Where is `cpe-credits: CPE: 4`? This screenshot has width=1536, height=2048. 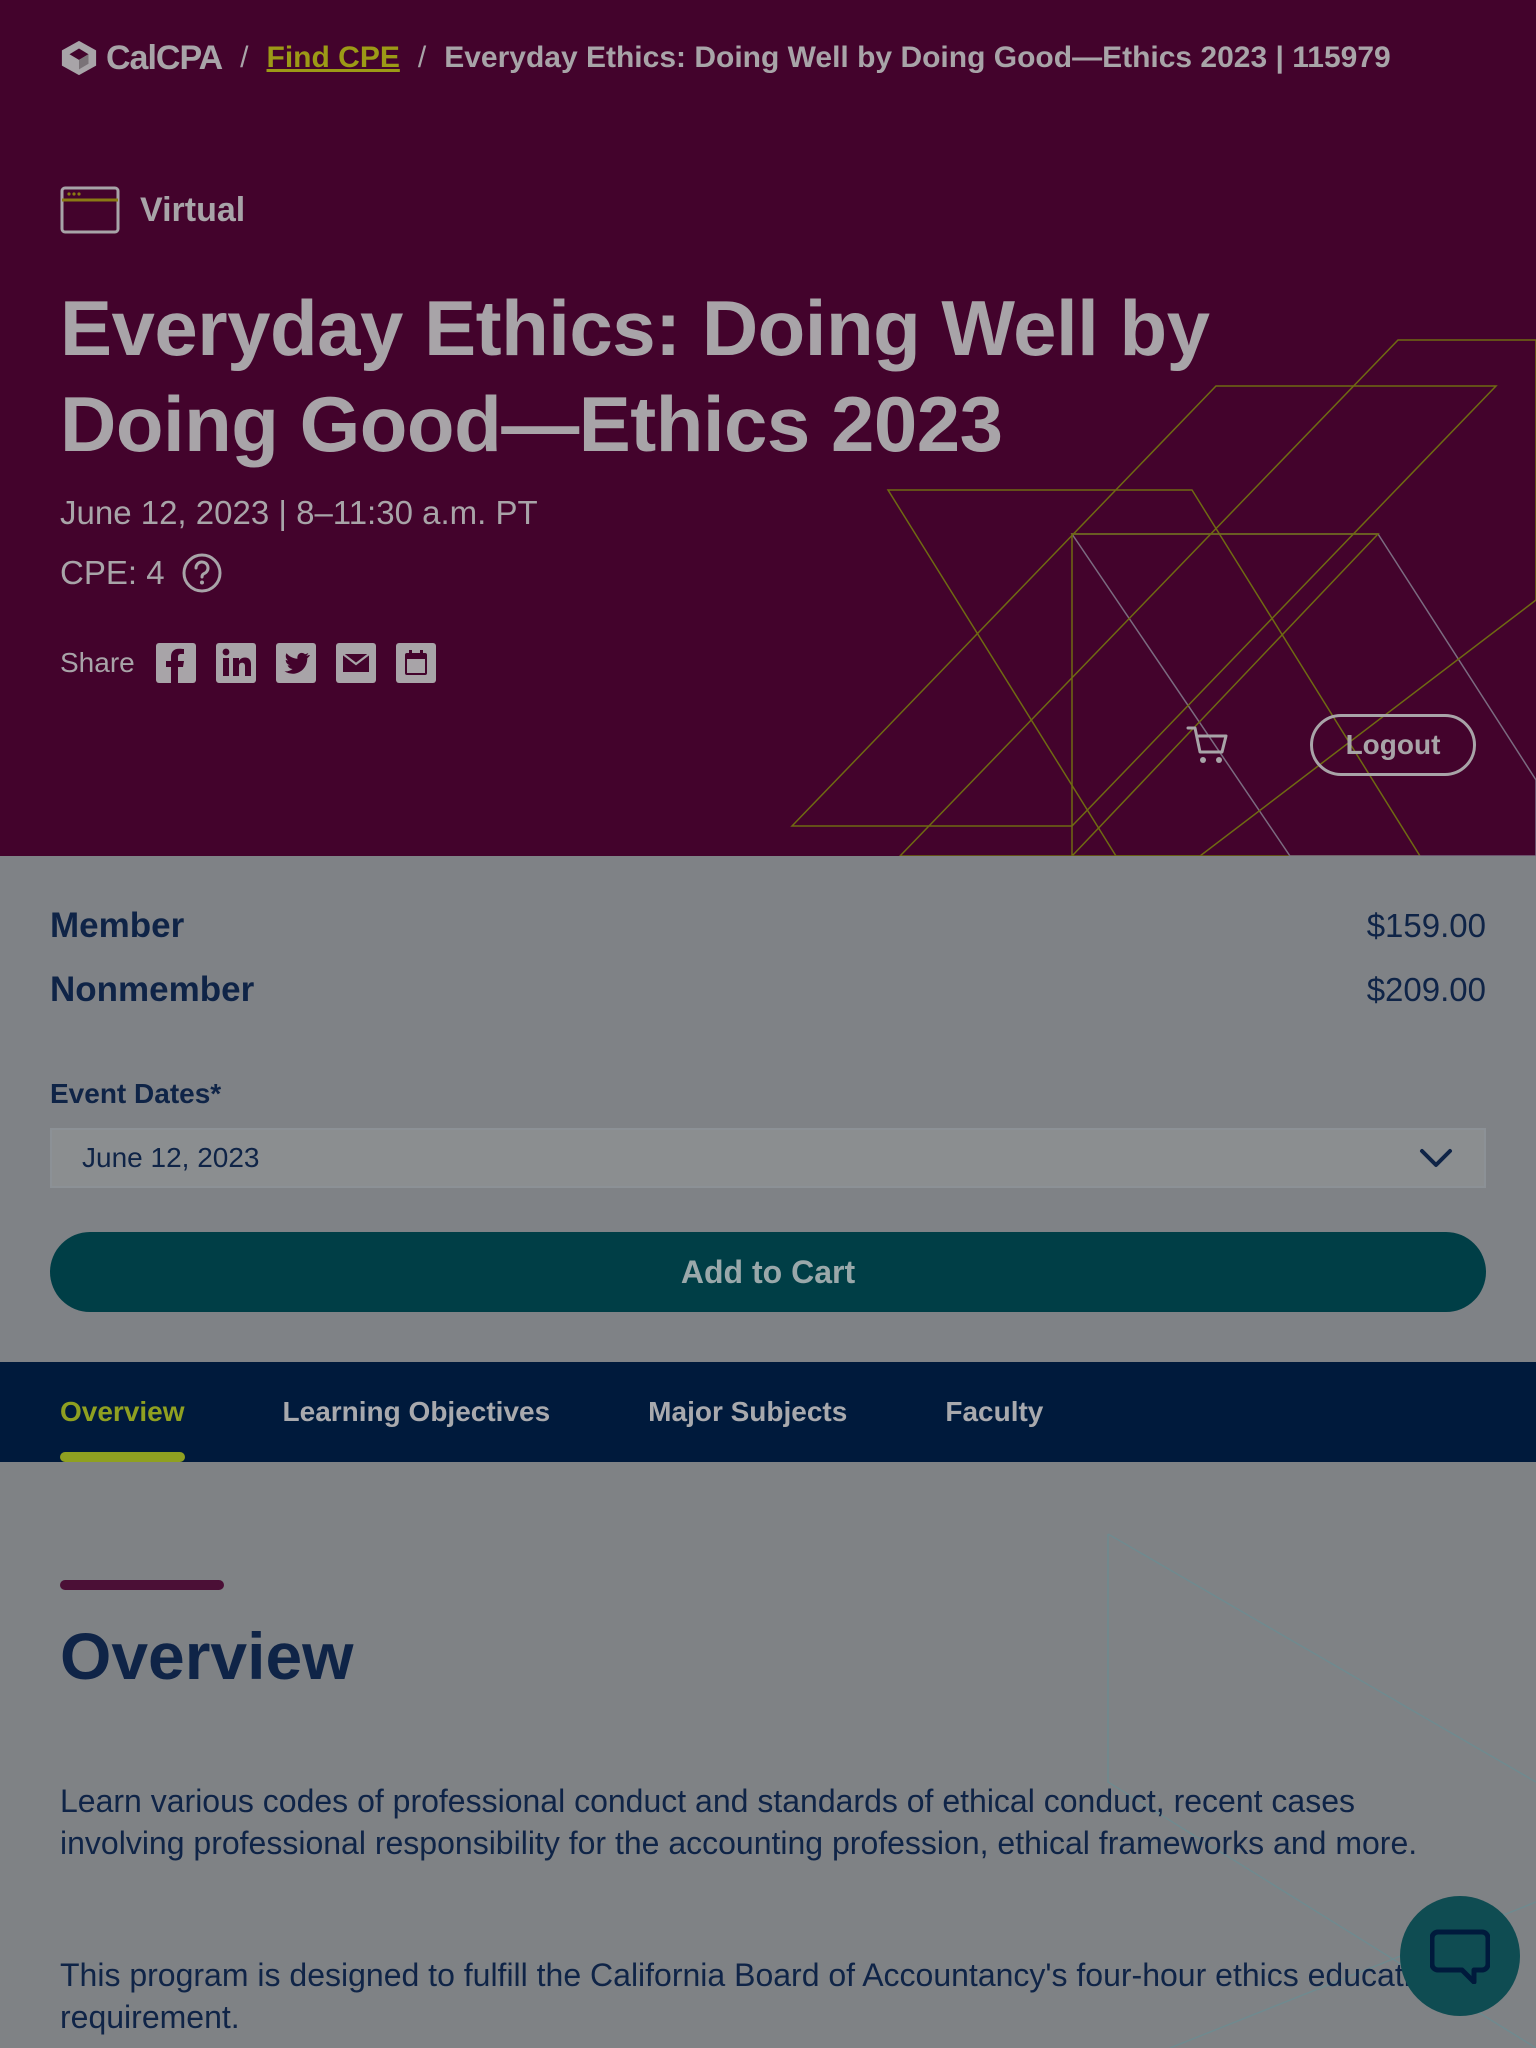 cpe-credits: CPE: 4 is located at coordinates (141, 573).